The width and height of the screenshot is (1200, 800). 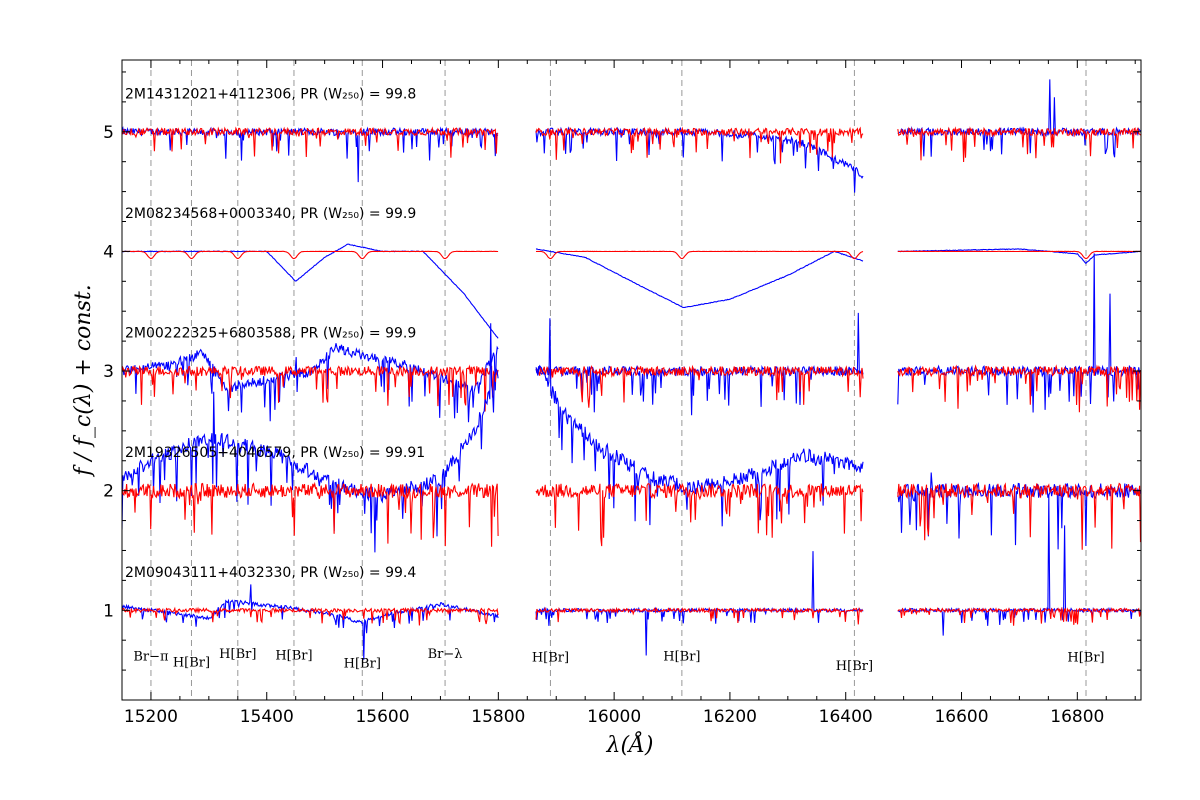 I want to click on y-tick-label: 5, so click(x=108, y=133).